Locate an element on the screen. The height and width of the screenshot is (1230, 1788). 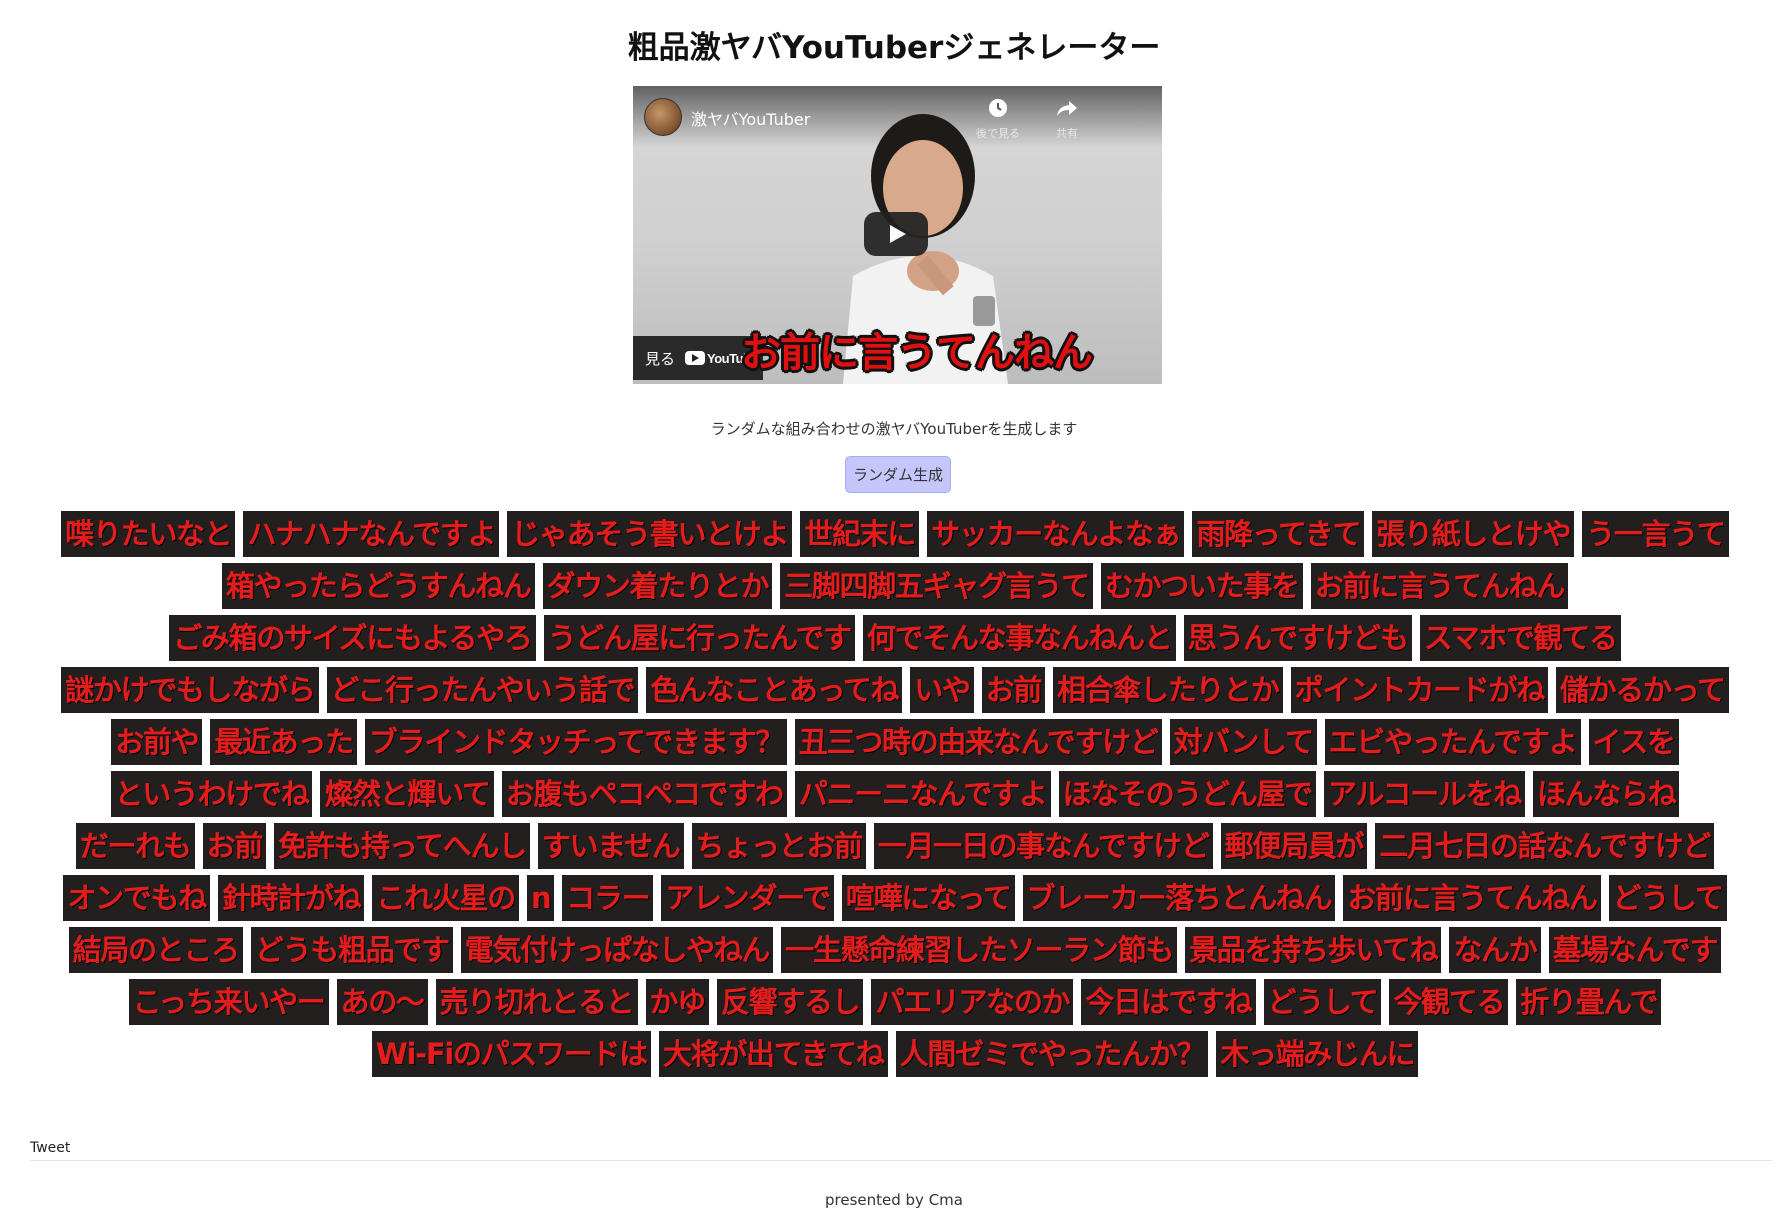
phrase-chip: 反響するし is located at coordinates (790, 1002).